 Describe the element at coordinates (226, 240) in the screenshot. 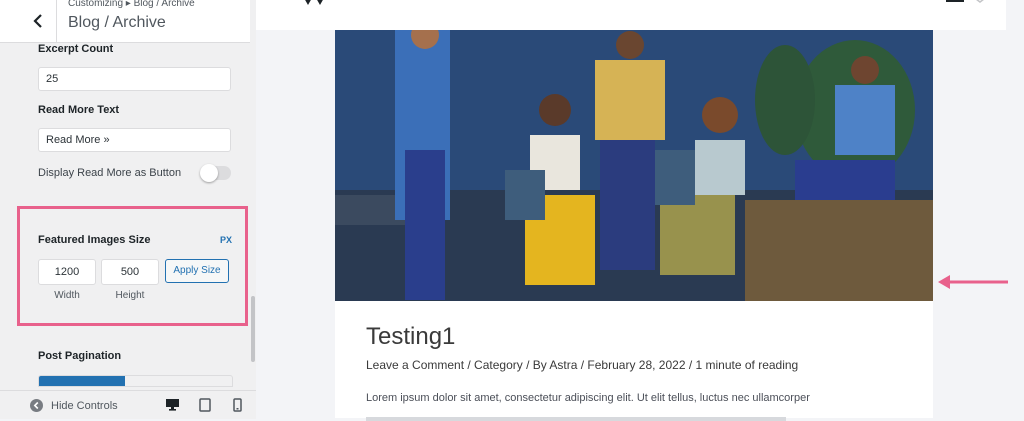

I see `unit-selector: PX` at that location.